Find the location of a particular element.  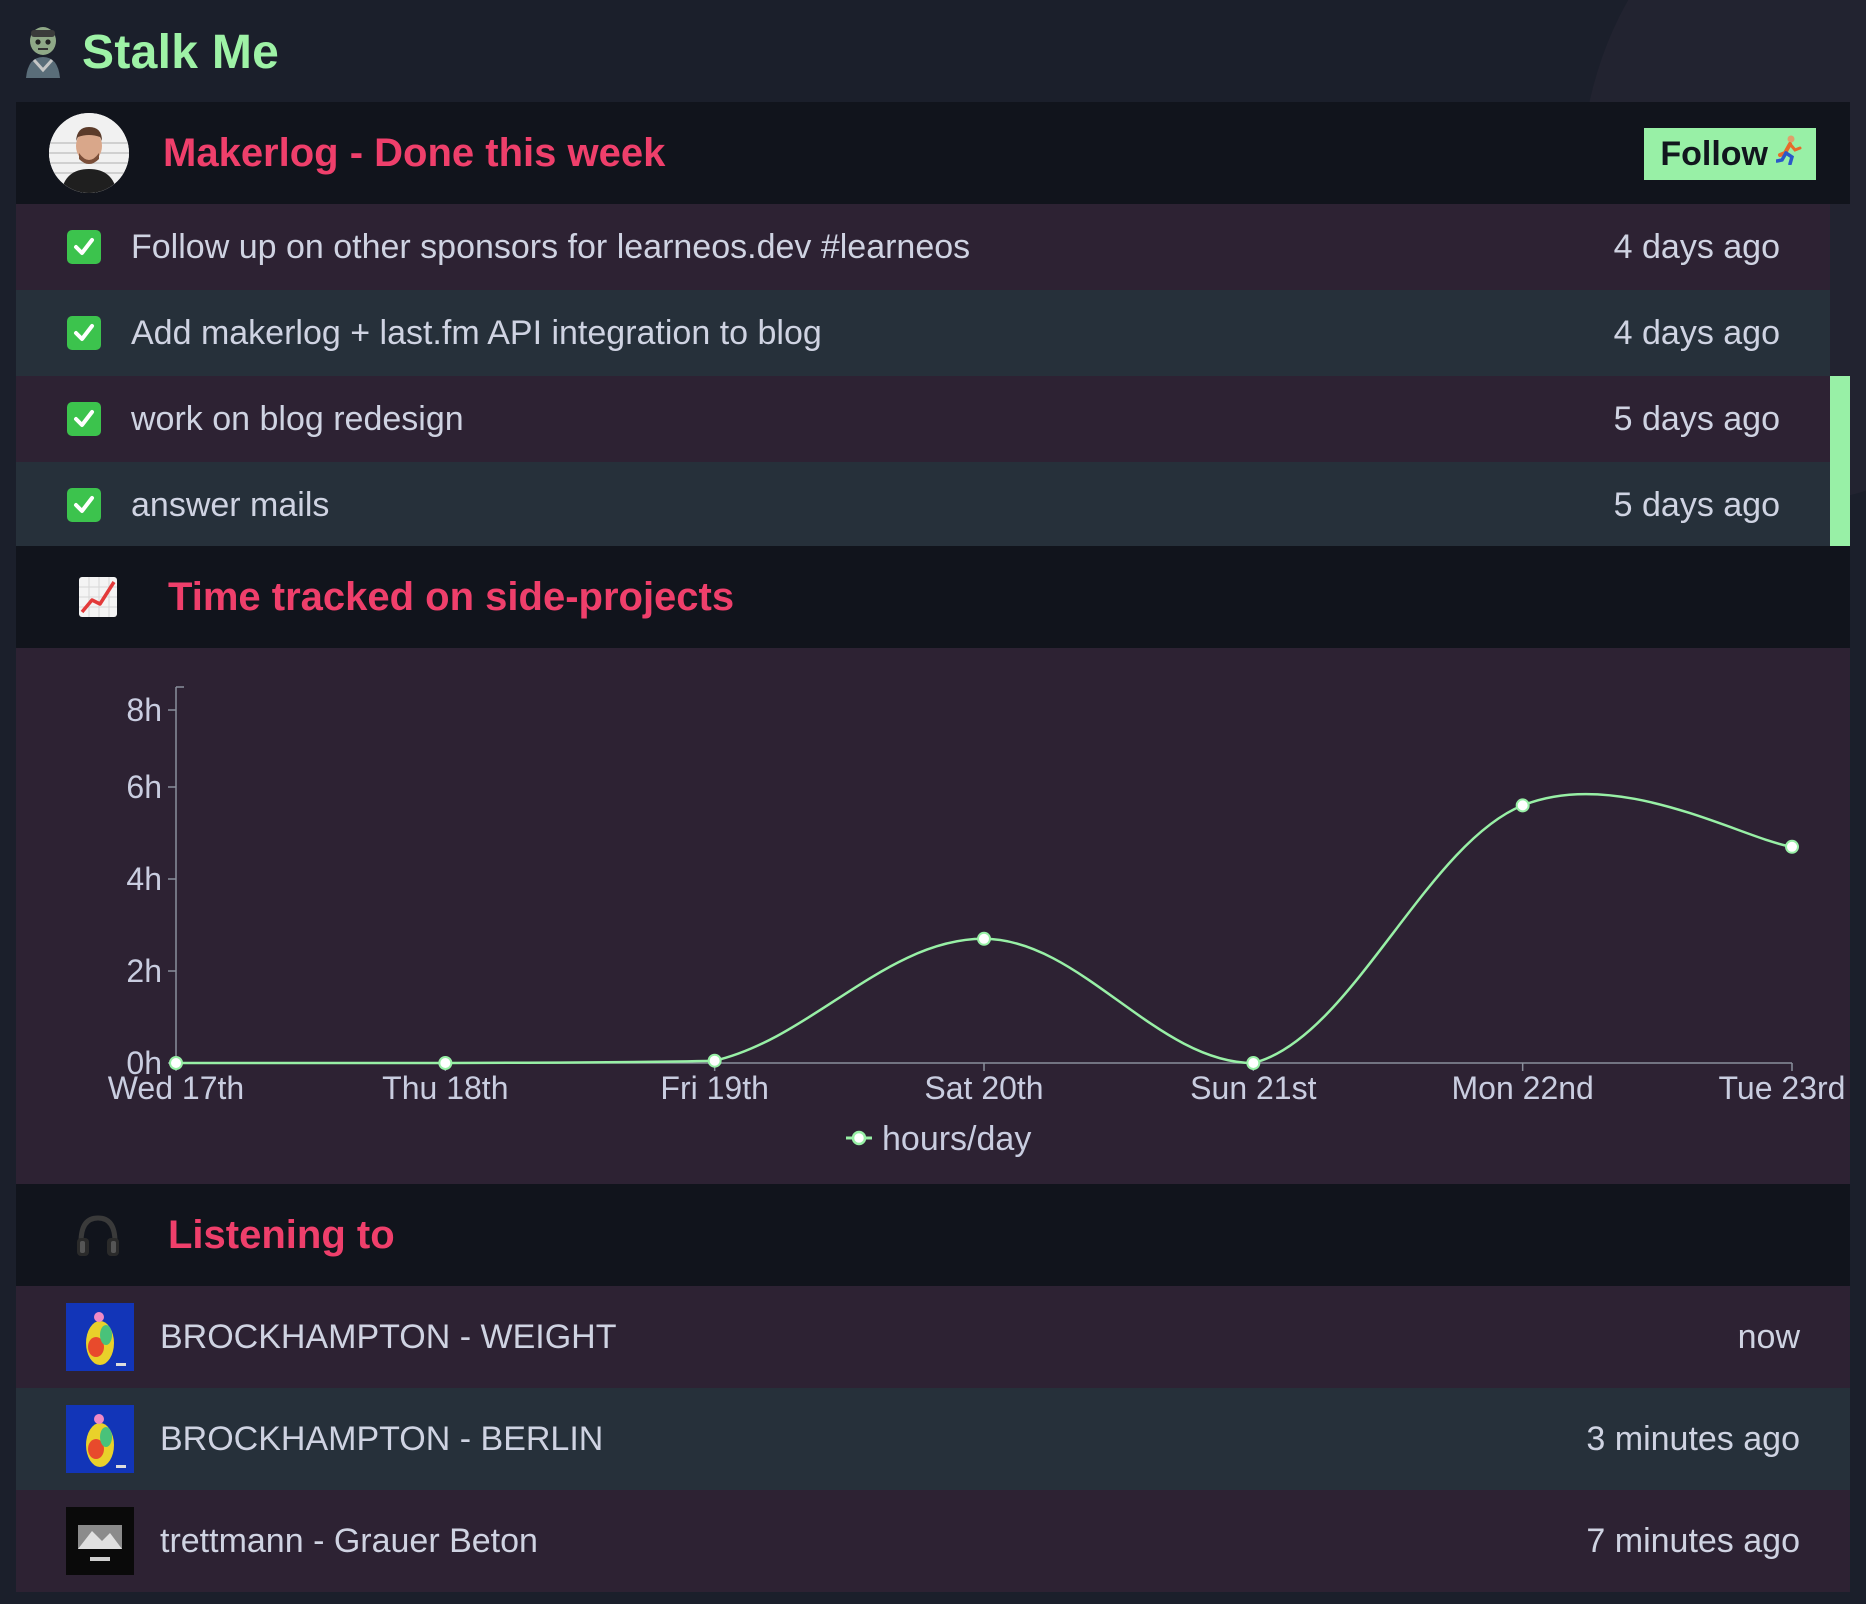

track-time: 3 minutes ago is located at coordinates (1693, 1438).